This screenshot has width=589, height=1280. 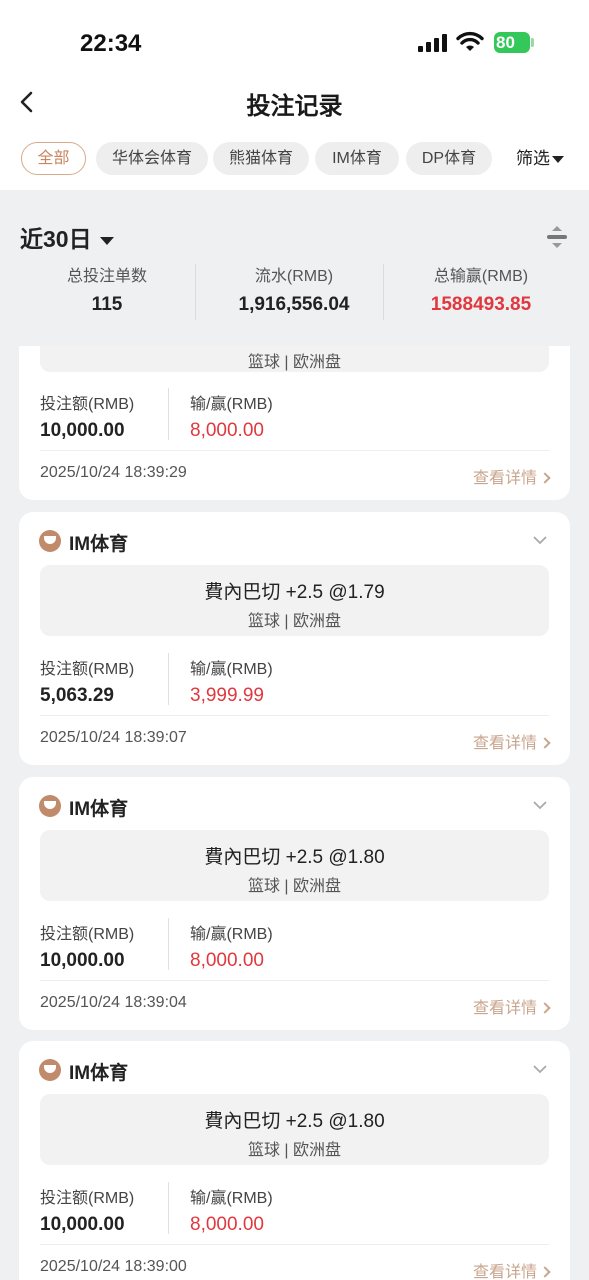 I want to click on battery-level: 80, so click(x=505, y=42).